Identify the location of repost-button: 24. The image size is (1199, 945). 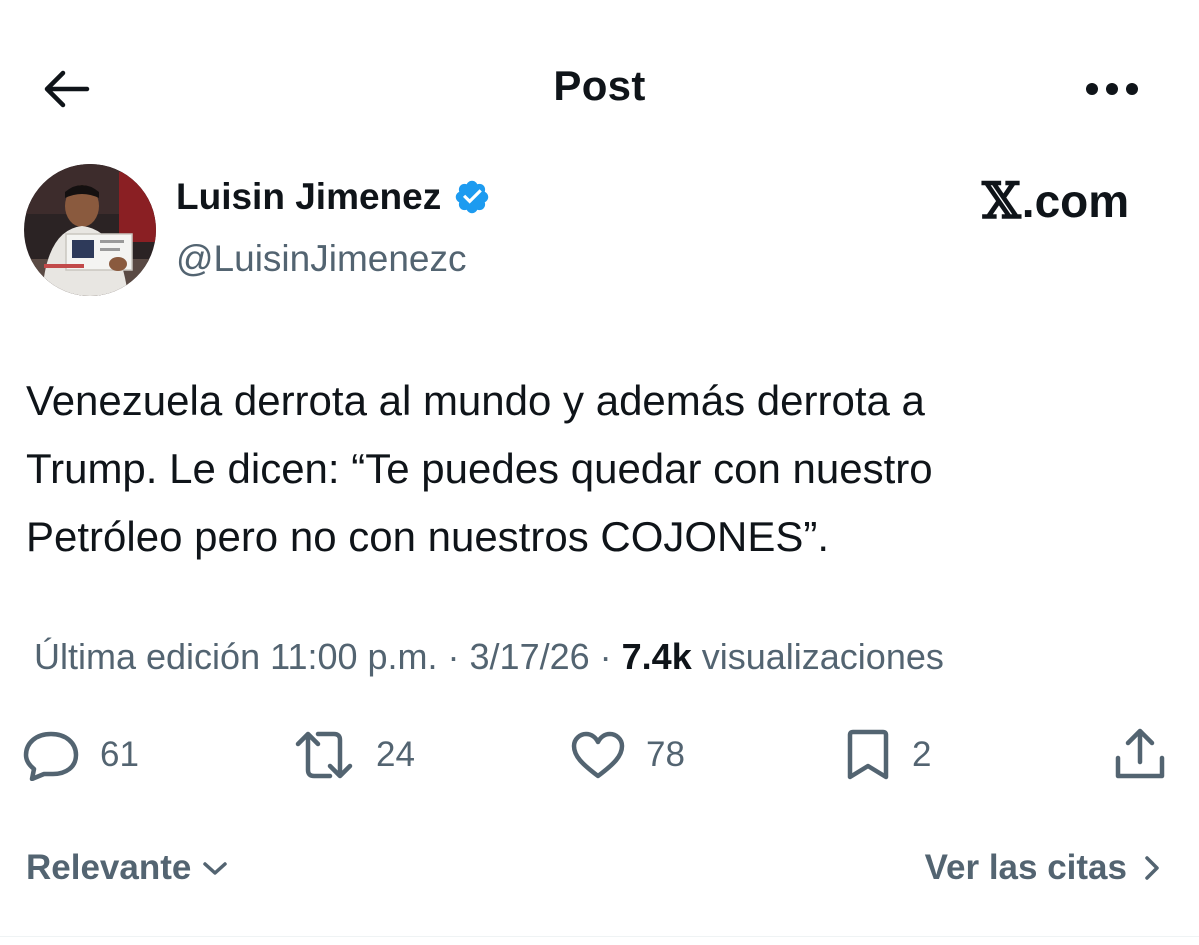
(353, 755).